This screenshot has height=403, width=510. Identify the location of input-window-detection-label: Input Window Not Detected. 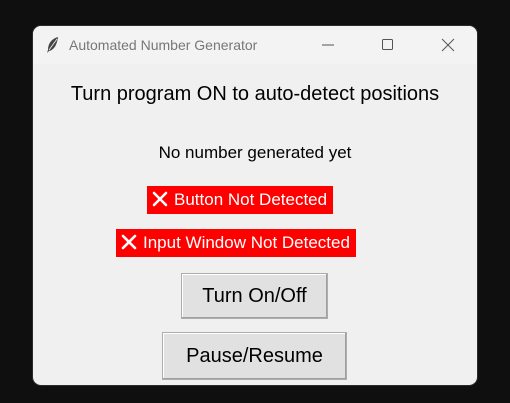
(246, 242).